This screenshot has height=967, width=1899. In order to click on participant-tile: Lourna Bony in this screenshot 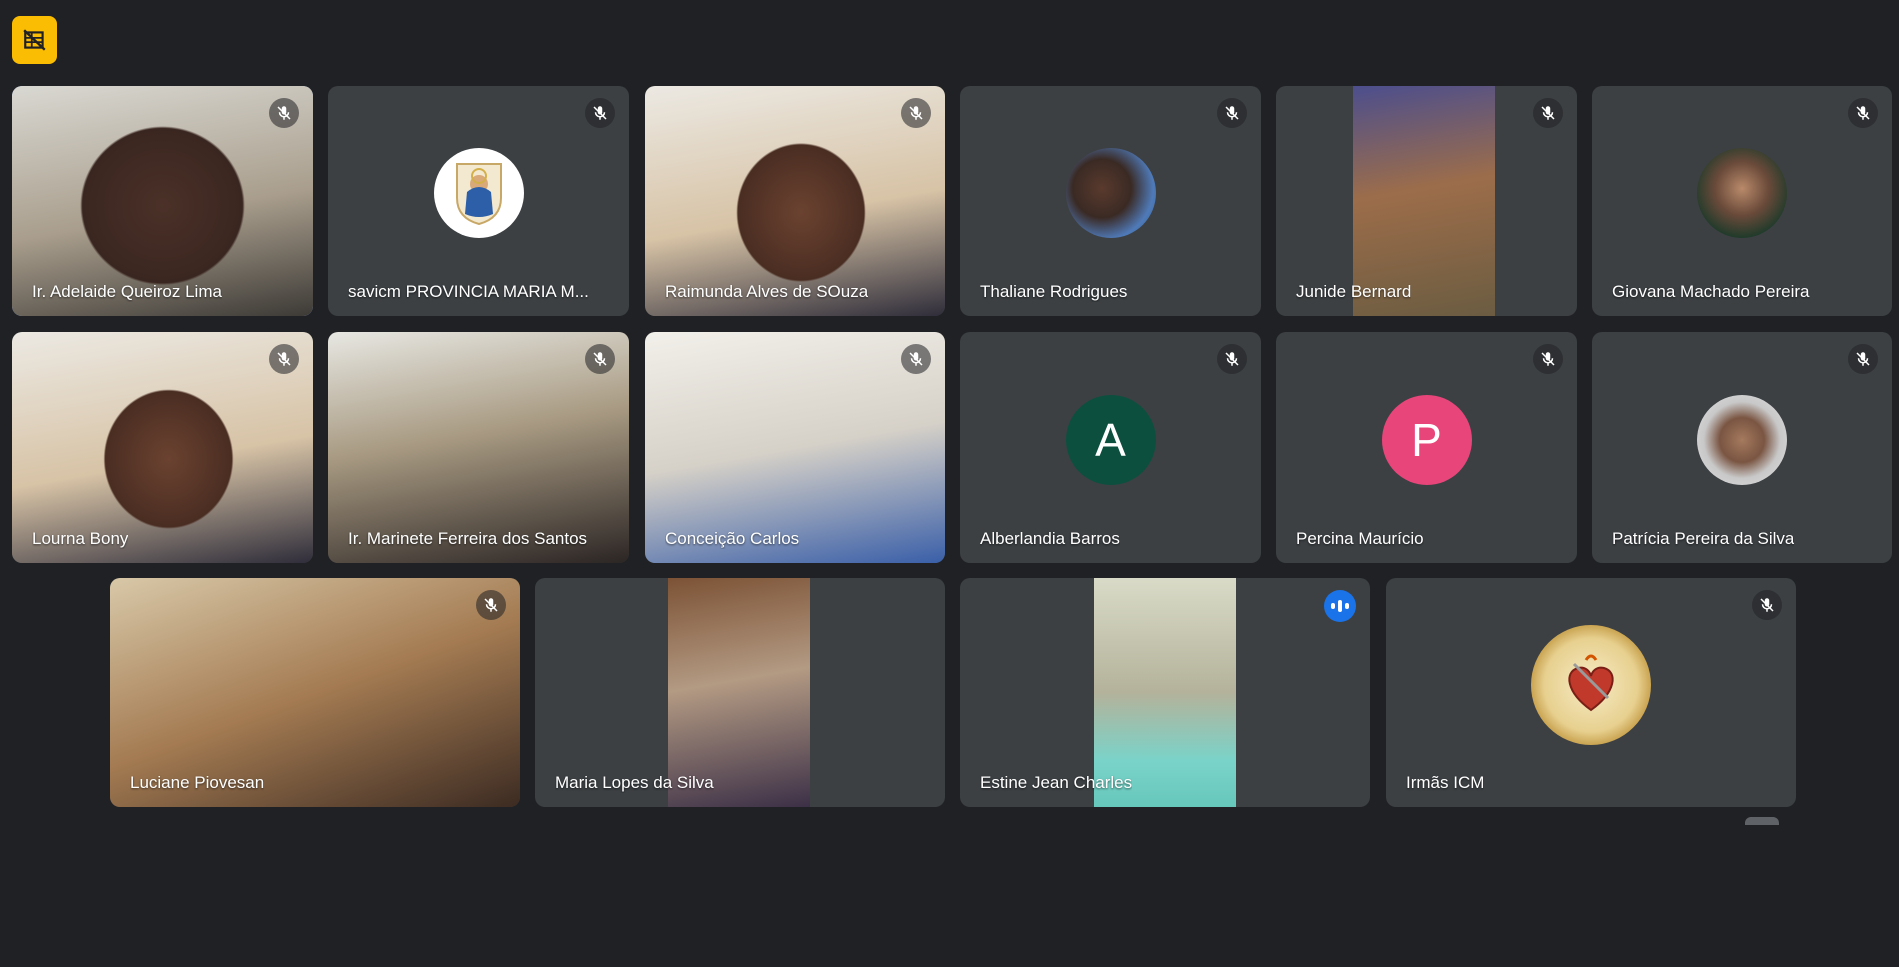, I will do `click(162, 447)`.